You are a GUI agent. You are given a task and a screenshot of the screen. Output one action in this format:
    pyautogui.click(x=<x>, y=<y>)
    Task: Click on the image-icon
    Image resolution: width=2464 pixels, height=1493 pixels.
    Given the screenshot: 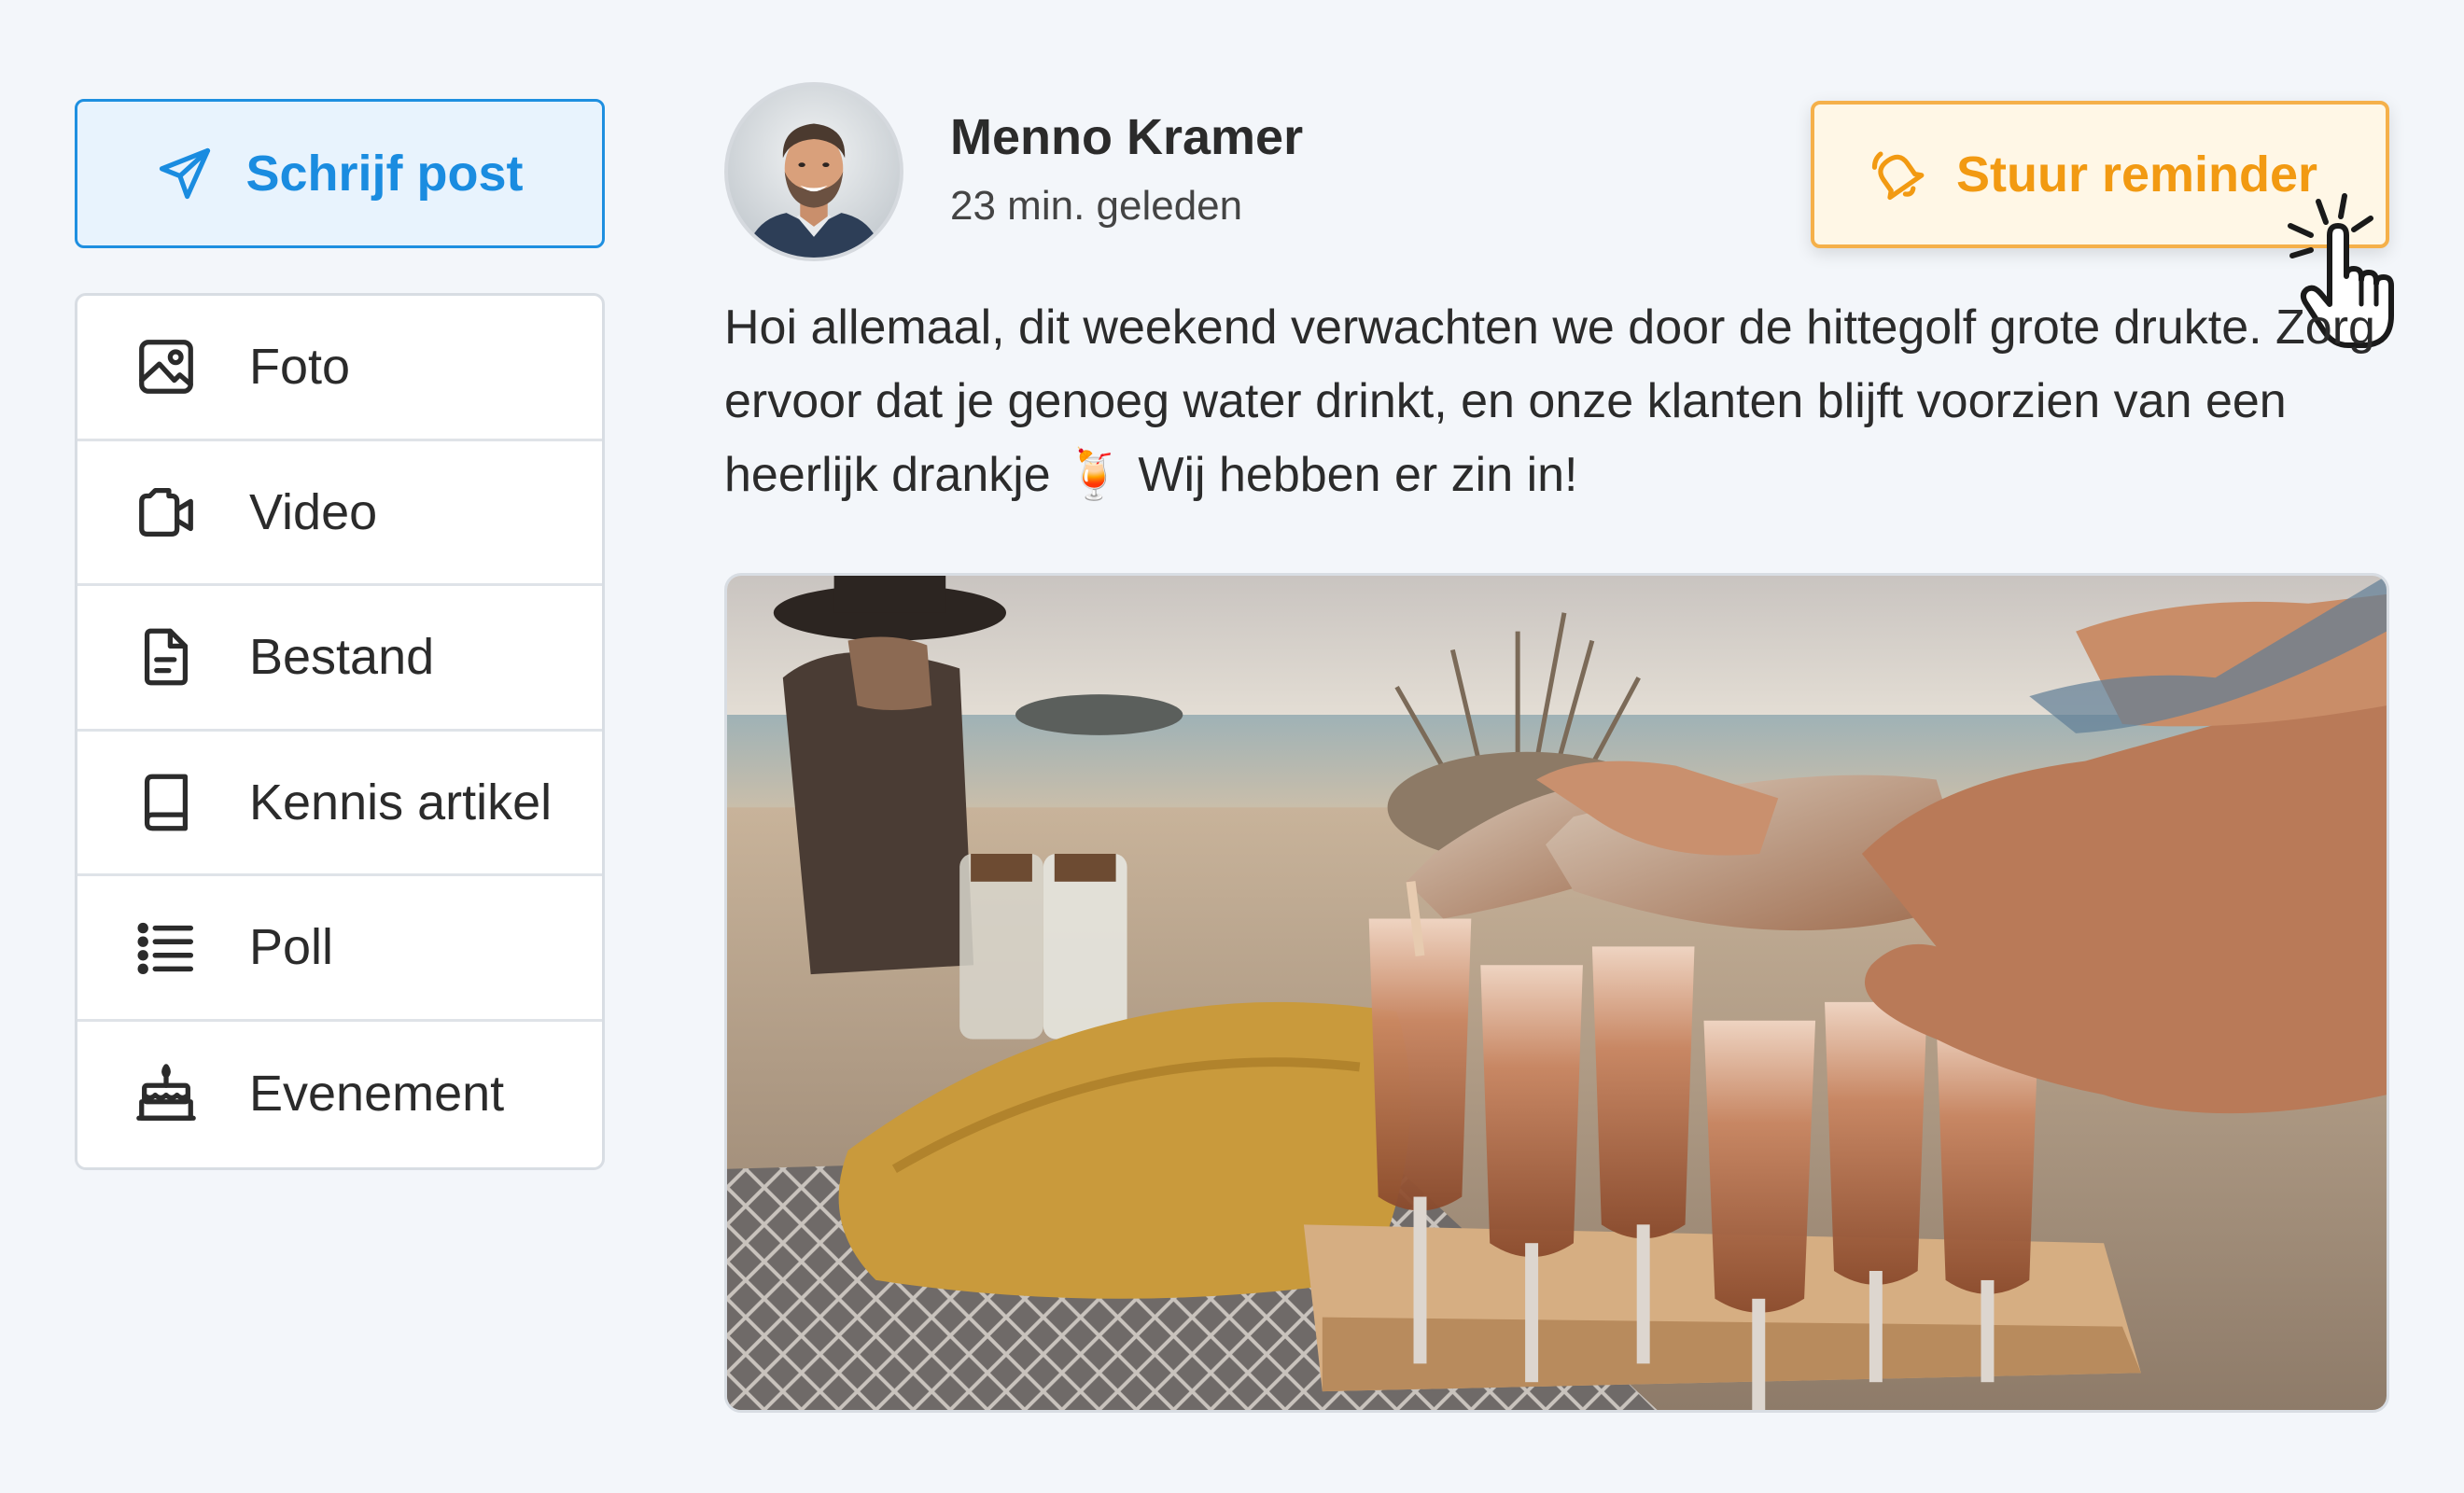 What is the action you would take?
    pyautogui.click(x=166, y=367)
    